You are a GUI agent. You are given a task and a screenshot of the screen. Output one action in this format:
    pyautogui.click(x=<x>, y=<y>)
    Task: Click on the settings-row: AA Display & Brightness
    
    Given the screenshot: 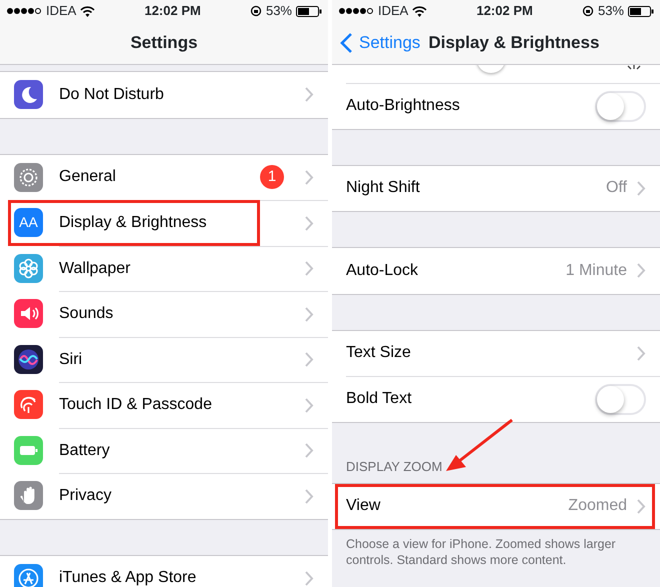 What is the action you would take?
    pyautogui.click(x=164, y=223)
    